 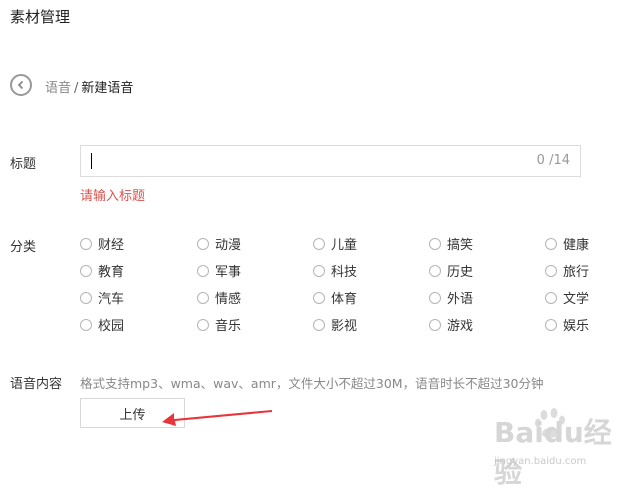 I want to click on watermark-logo-text: Baidu经验, so click(x=553, y=452).